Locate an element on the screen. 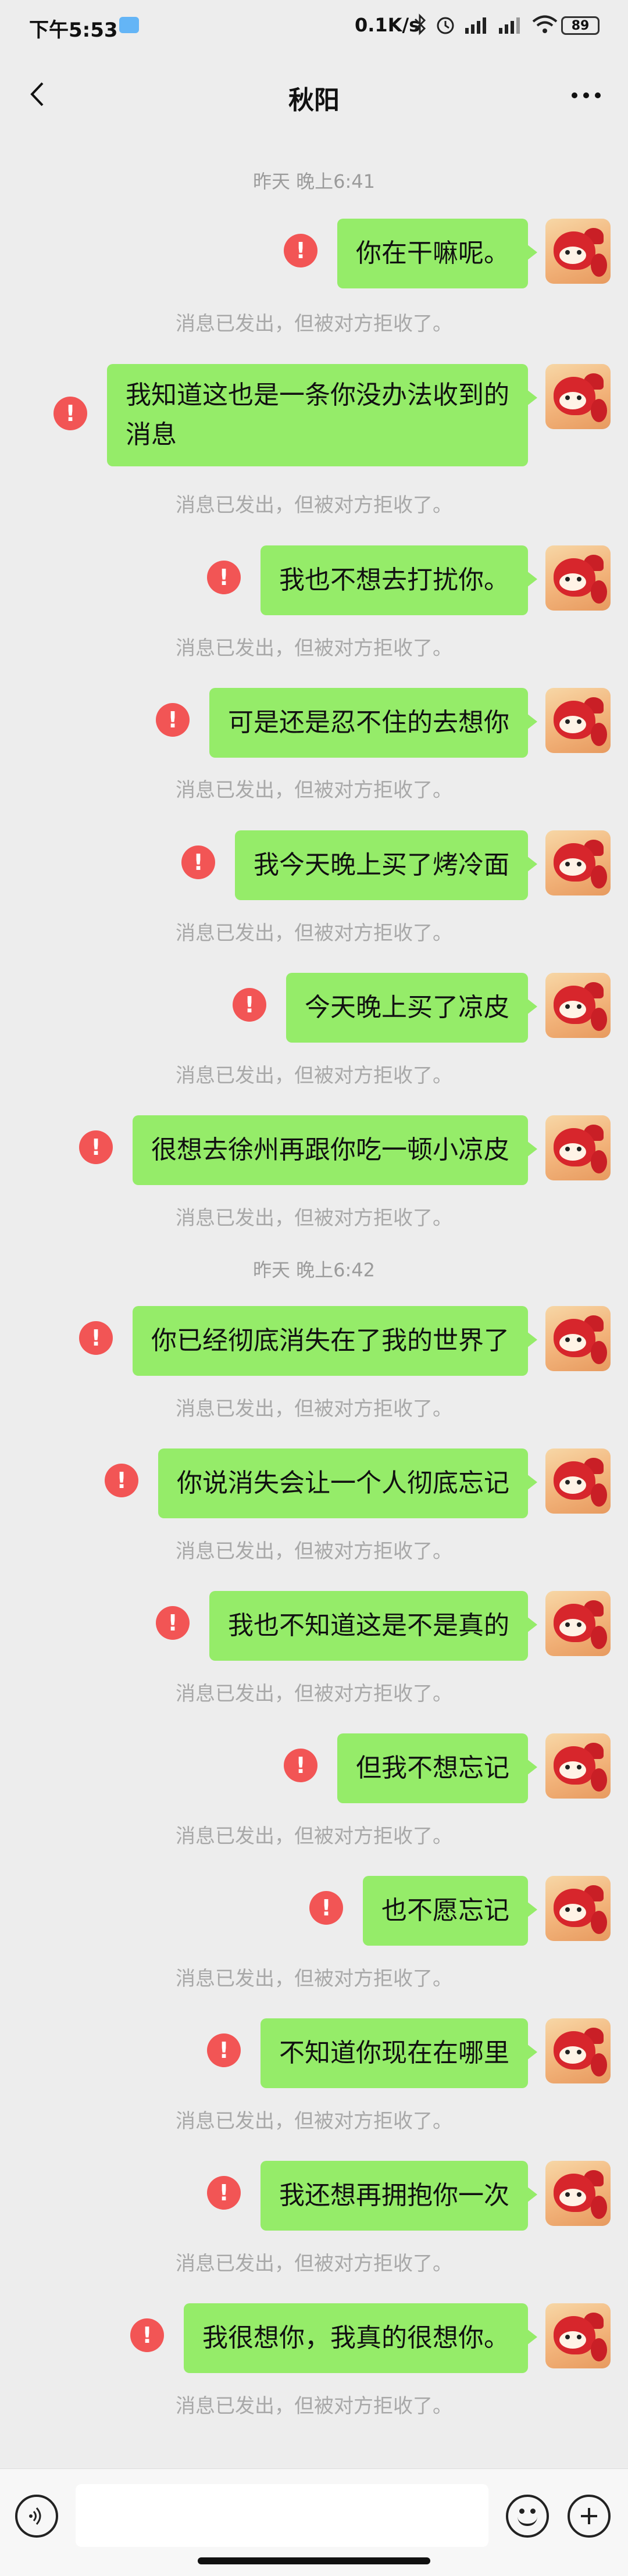 The height and width of the screenshot is (2576, 628). more-dots-icon is located at coordinates (586, 96).